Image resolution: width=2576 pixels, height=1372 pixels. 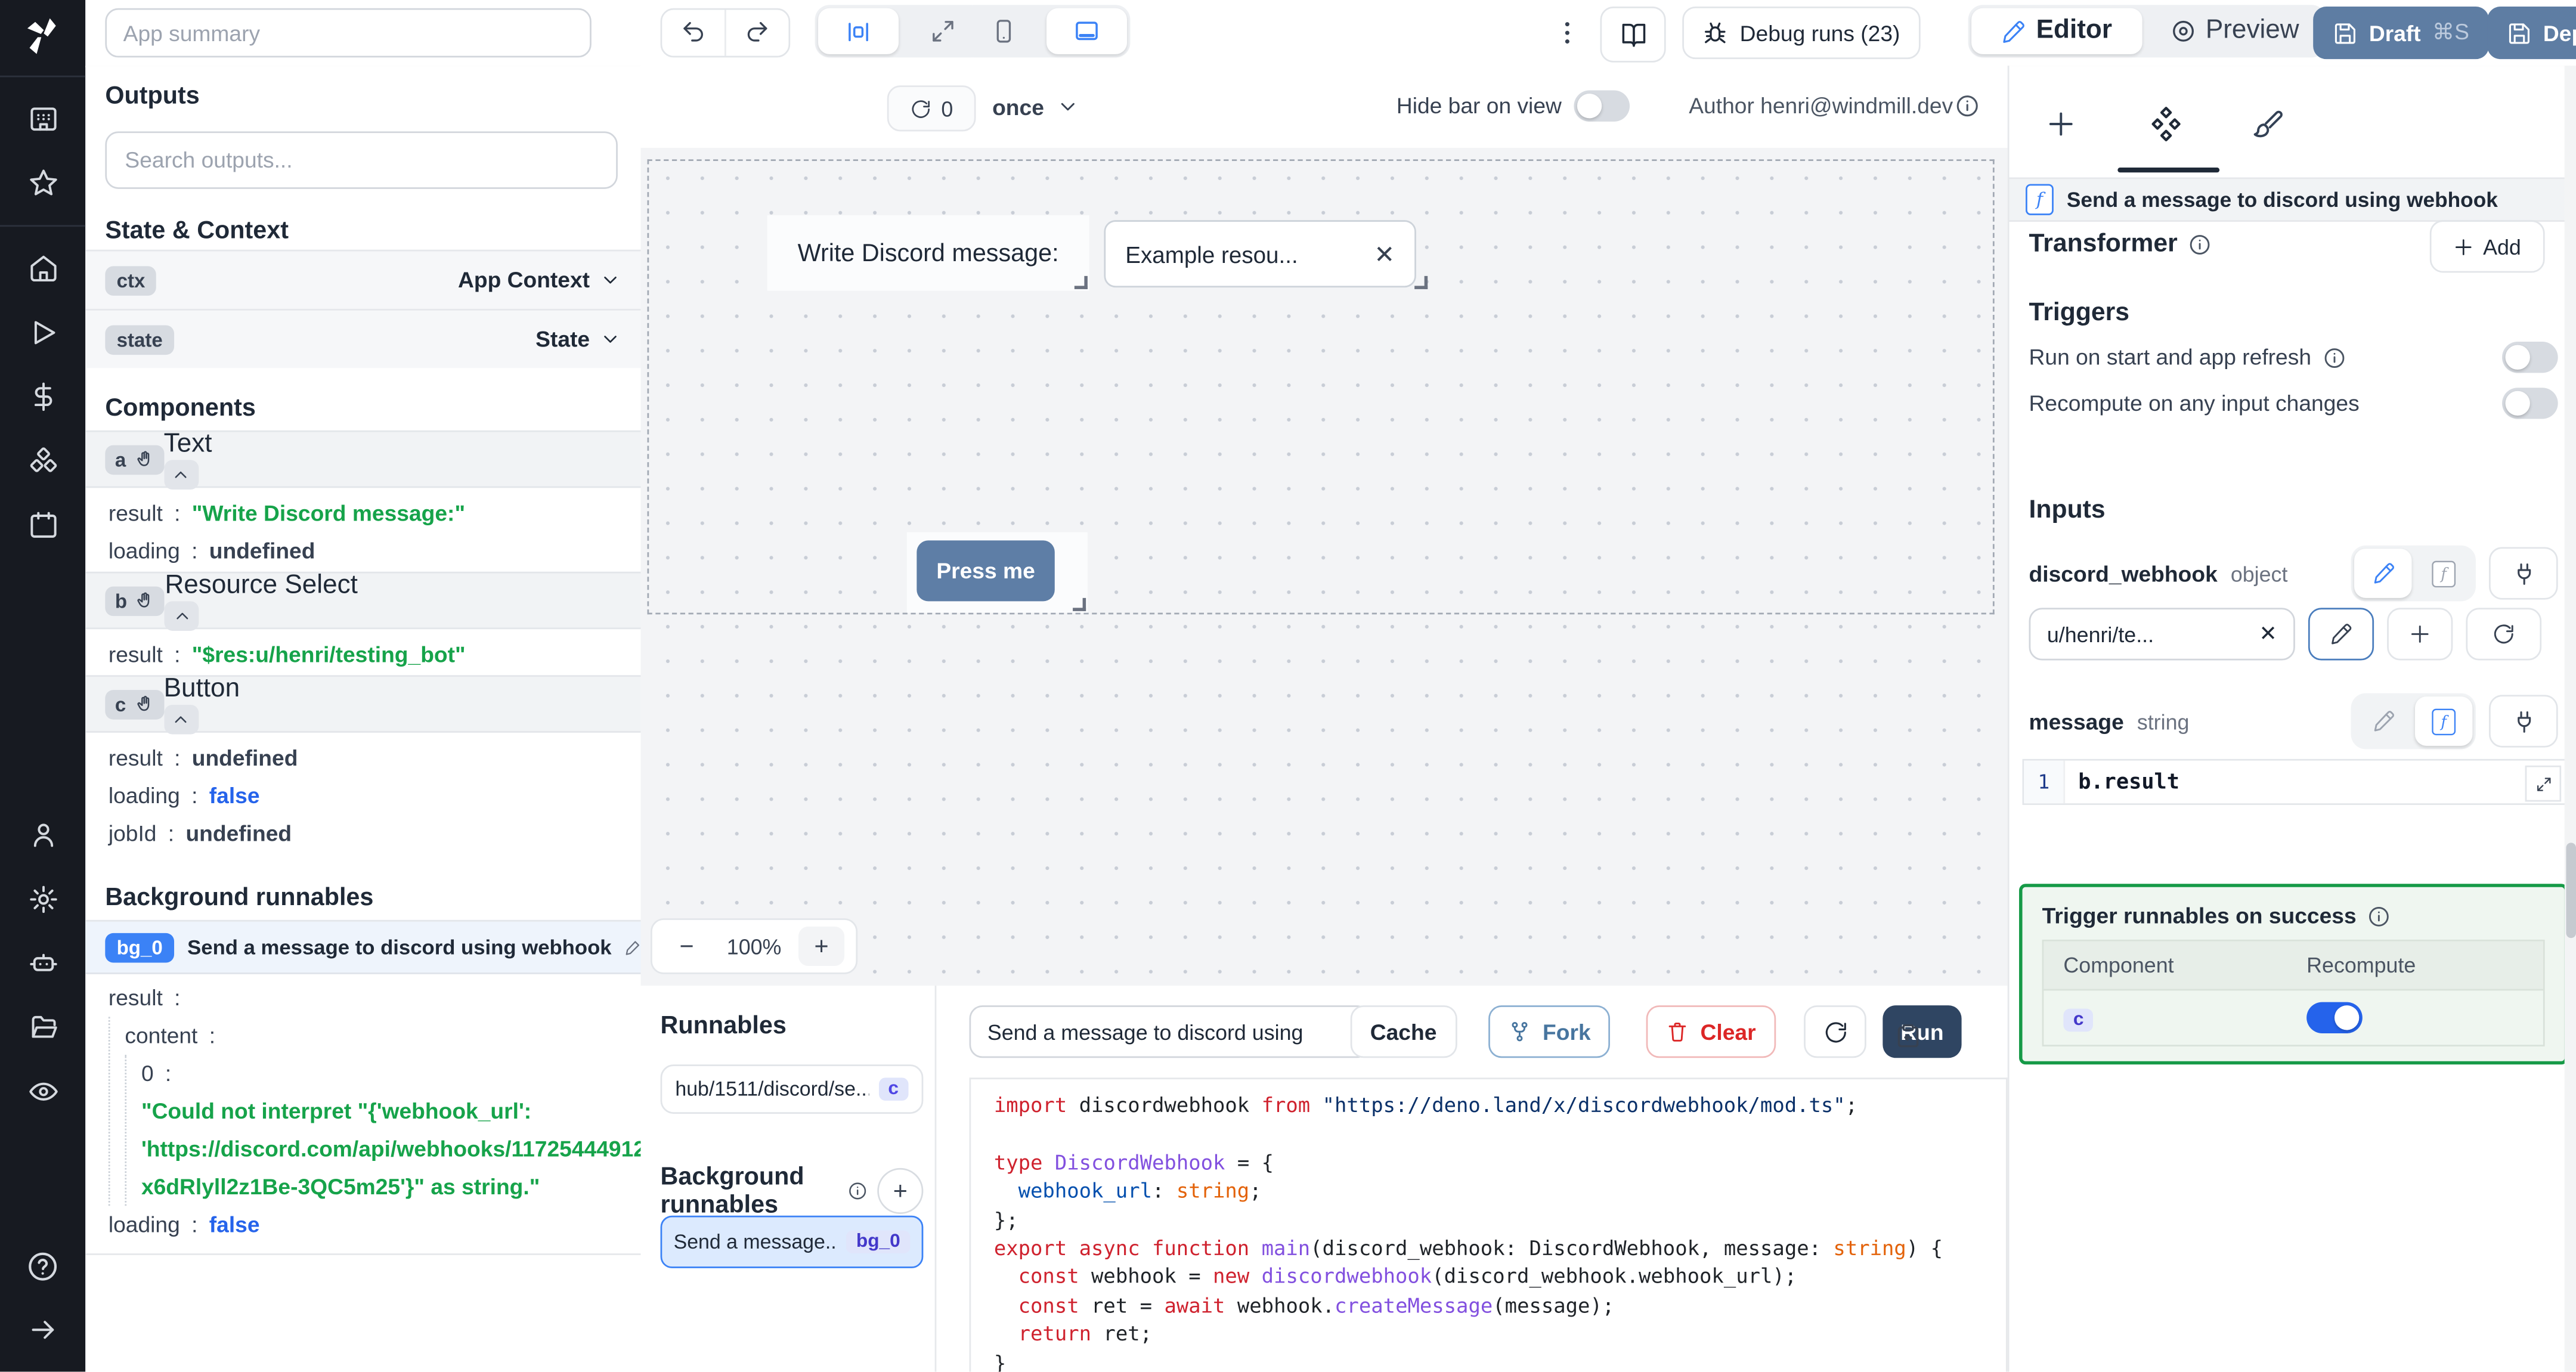 I want to click on windmill-logo, so click(x=43, y=40).